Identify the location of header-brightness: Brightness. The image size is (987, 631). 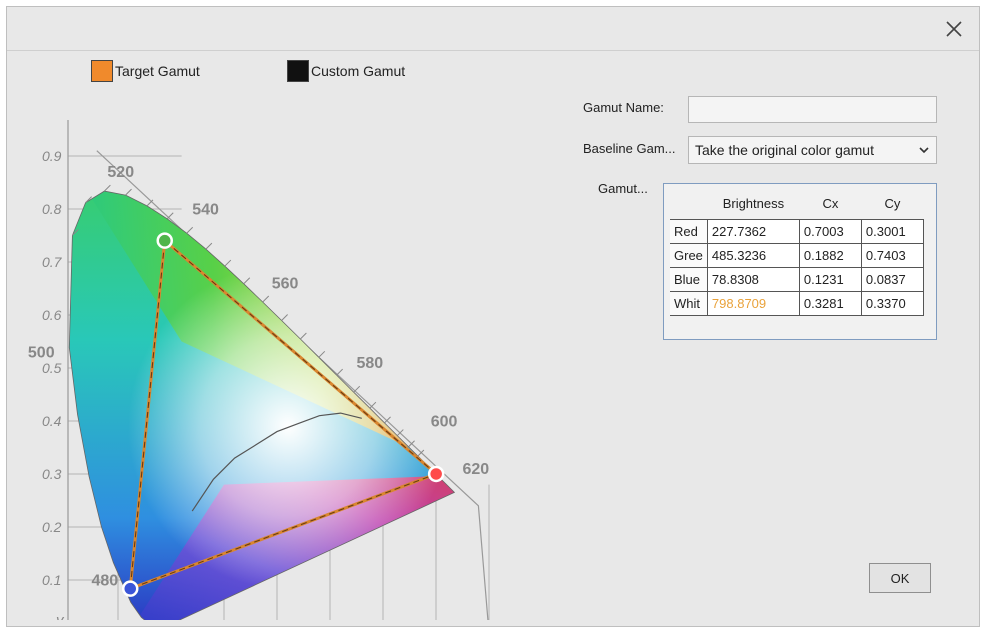
(753, 203).